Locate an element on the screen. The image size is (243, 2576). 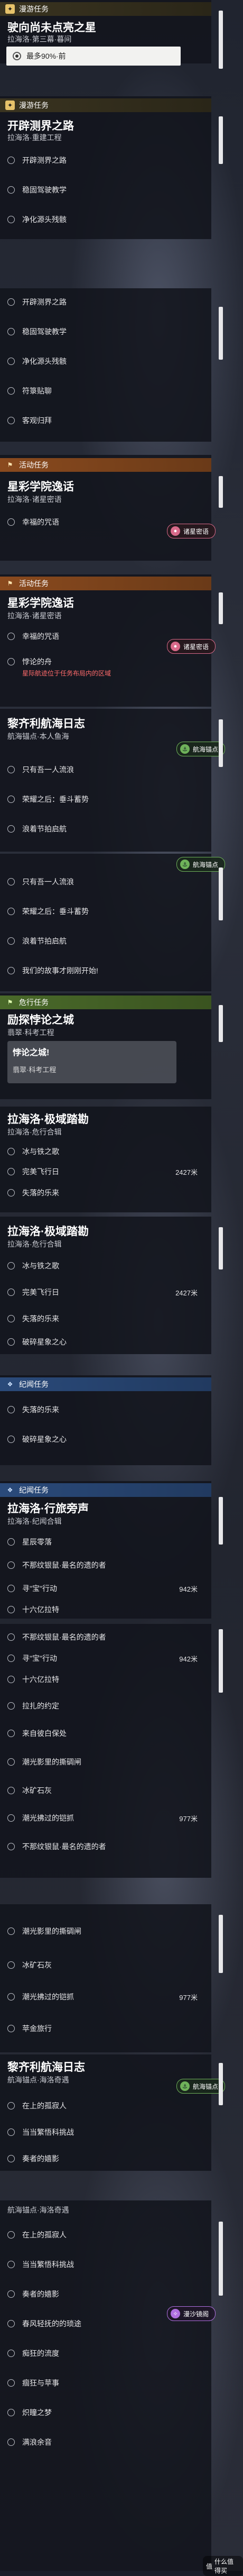
objective-item: 客观归拜 is located at coordinates (105, 420).